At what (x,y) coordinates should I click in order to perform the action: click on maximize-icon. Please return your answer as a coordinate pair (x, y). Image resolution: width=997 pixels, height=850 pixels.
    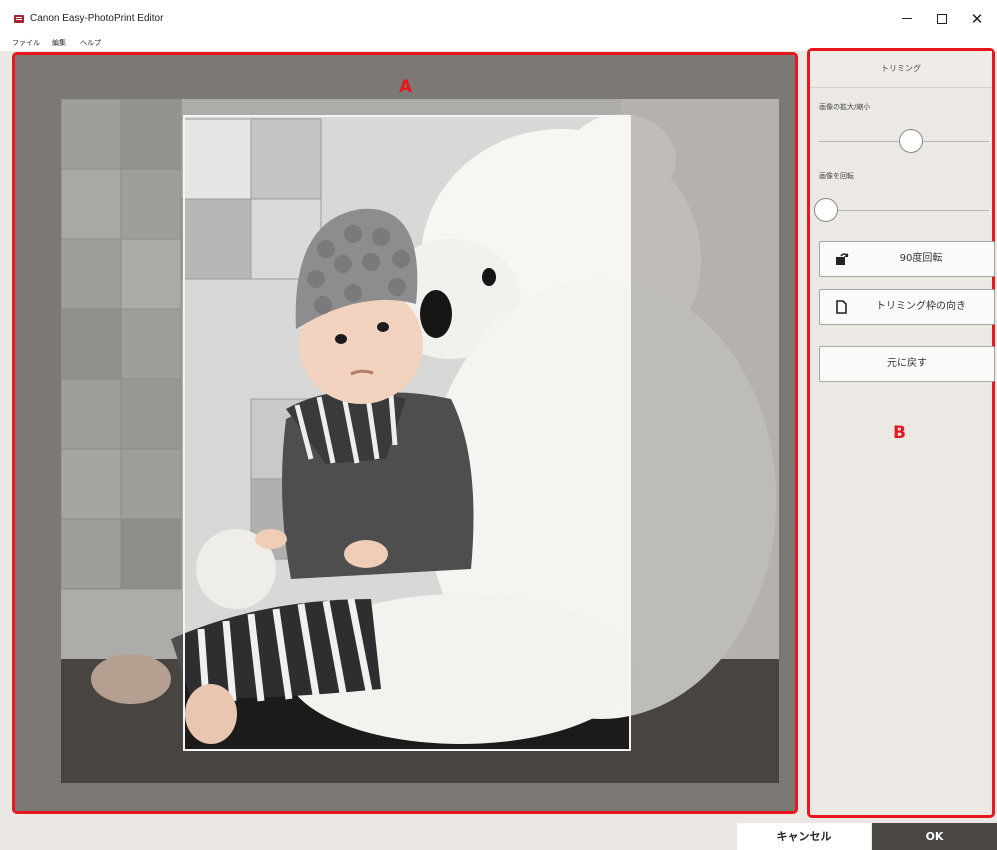
    Looking at the image, I should click on (942, 18).